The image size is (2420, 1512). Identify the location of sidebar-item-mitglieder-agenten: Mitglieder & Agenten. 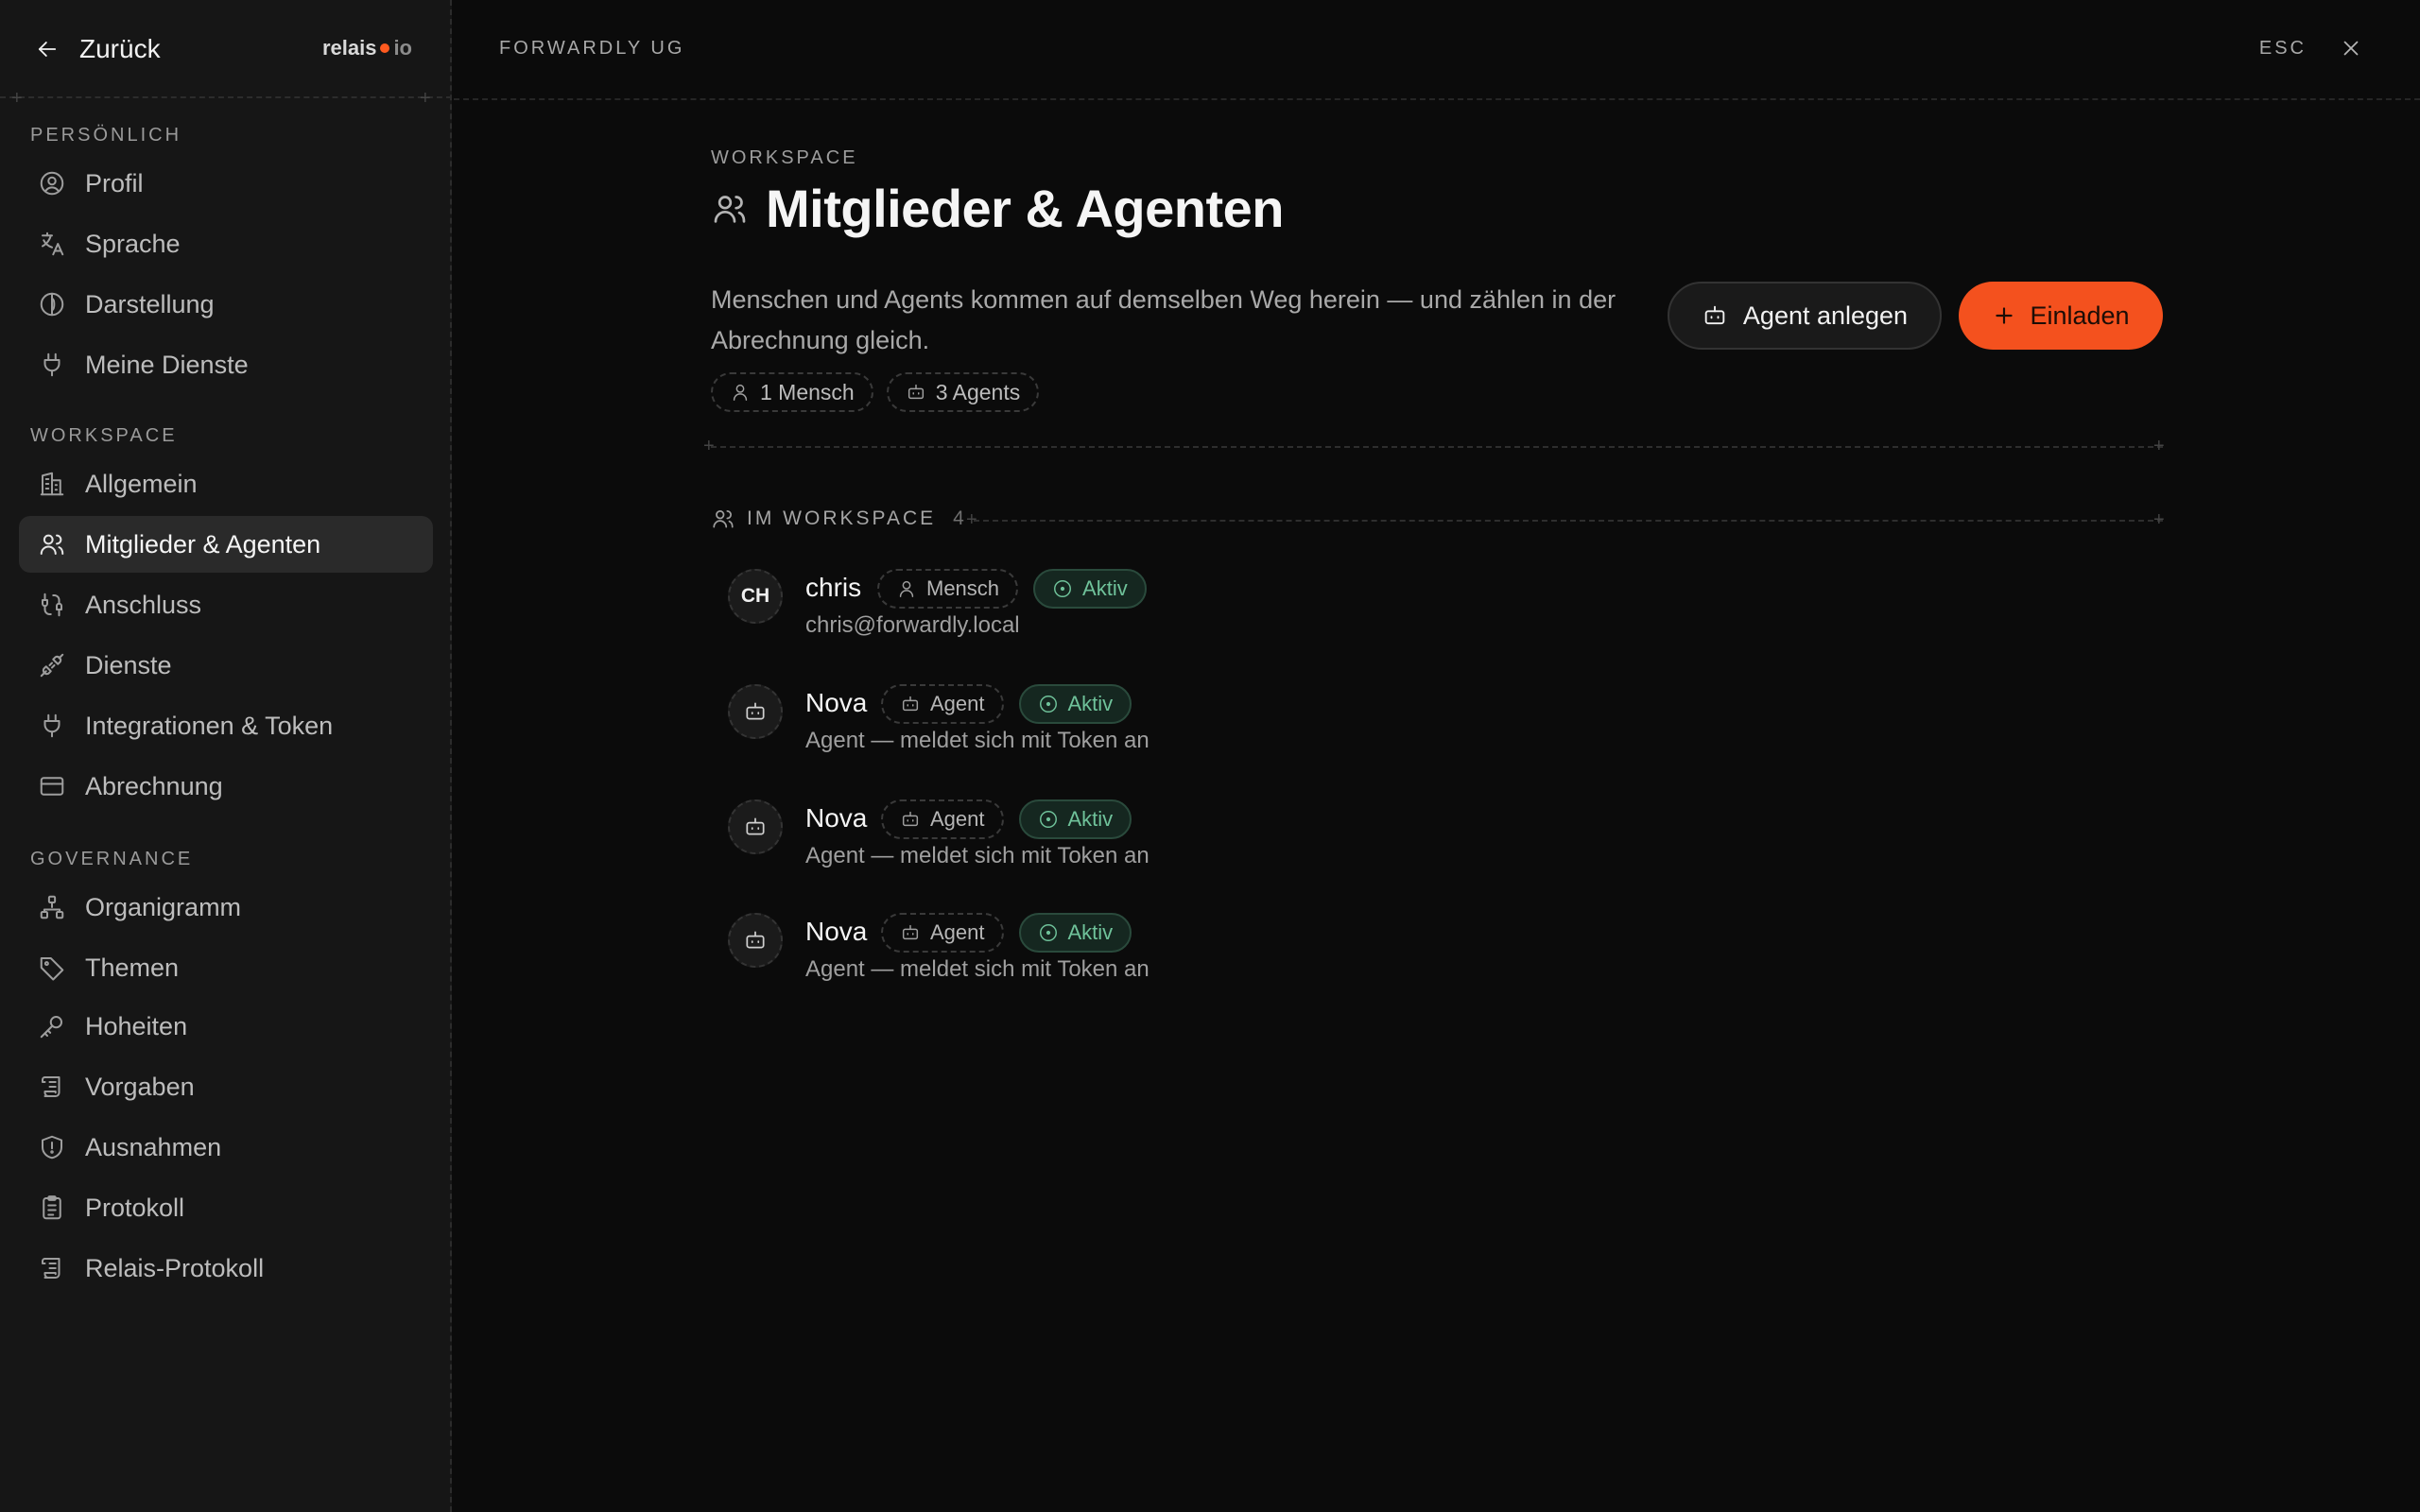
(226, 544).